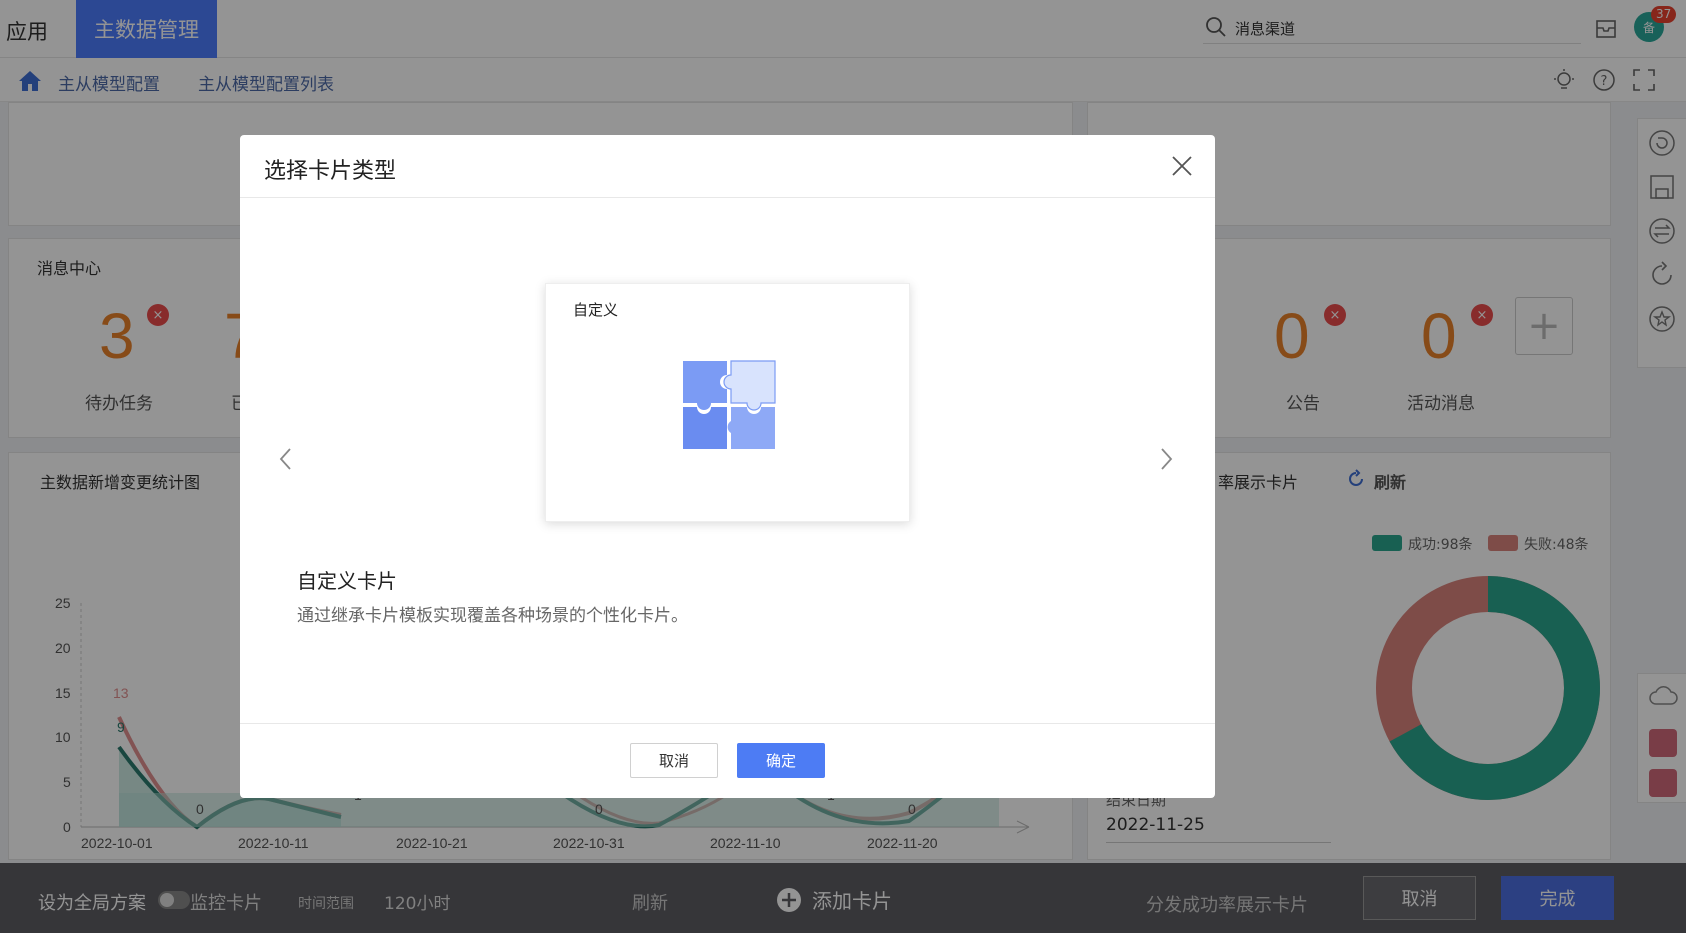 The height and width of the screenshot is (933, 1686). Describe the element at coordinates (347, 581) in the screenshot. I see `card-description-title: 自定义卡片` at that location.